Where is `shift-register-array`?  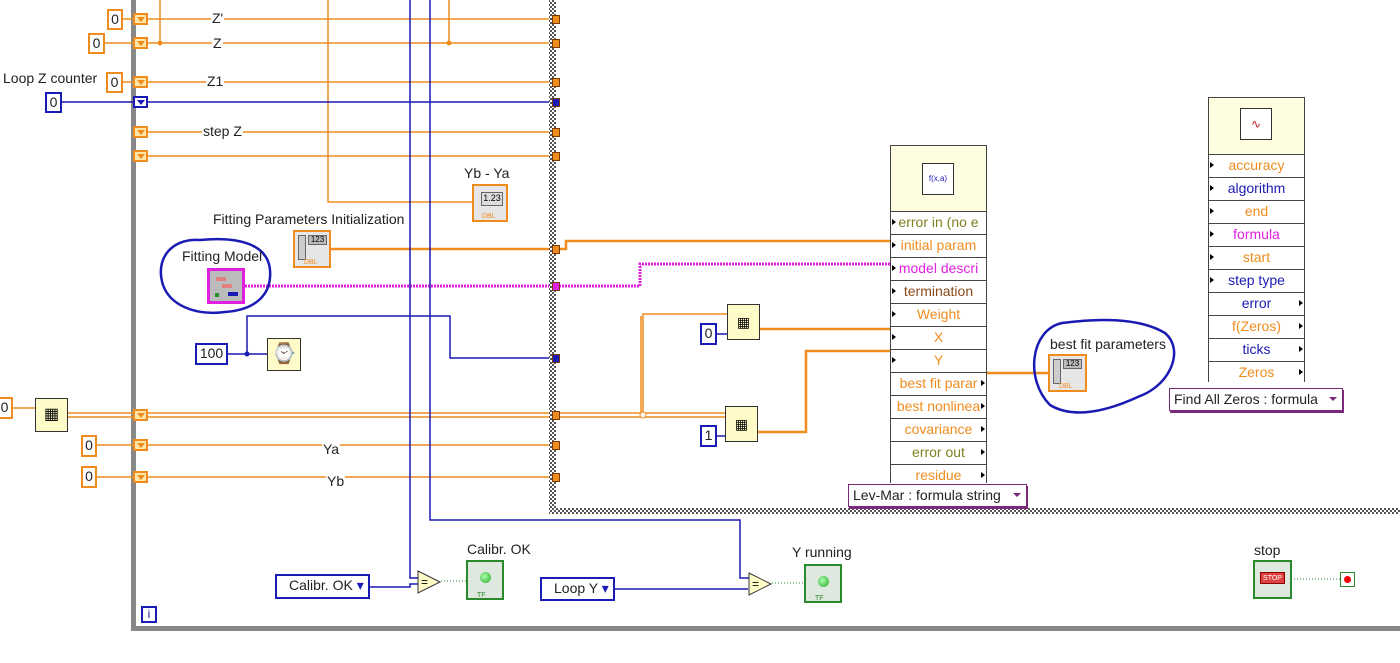 shift-register-array is located at coordinates (140, 415).